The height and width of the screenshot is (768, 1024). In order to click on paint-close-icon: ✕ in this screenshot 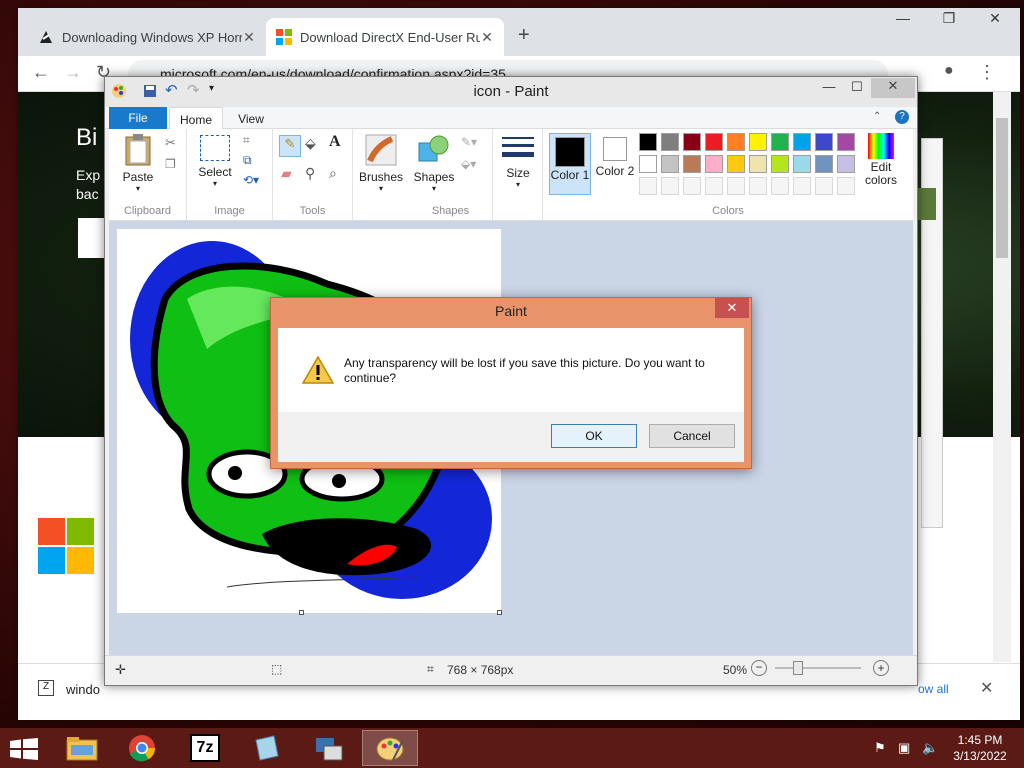, I will do `click(893, 88)`.